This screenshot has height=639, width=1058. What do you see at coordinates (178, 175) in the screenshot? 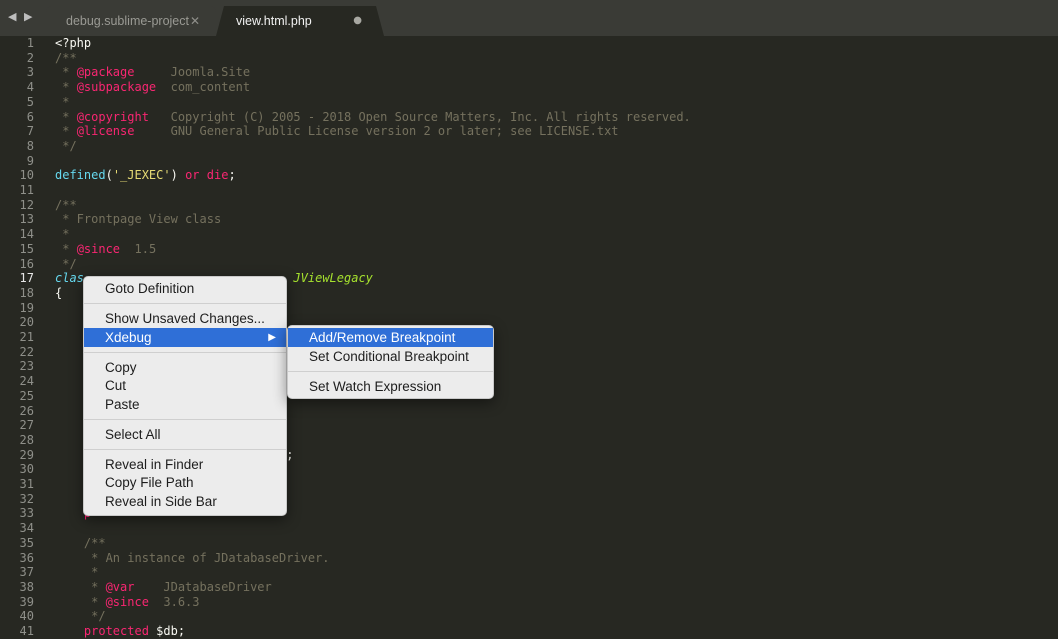
I see `code-token: )` at bounding box center [178, 175].